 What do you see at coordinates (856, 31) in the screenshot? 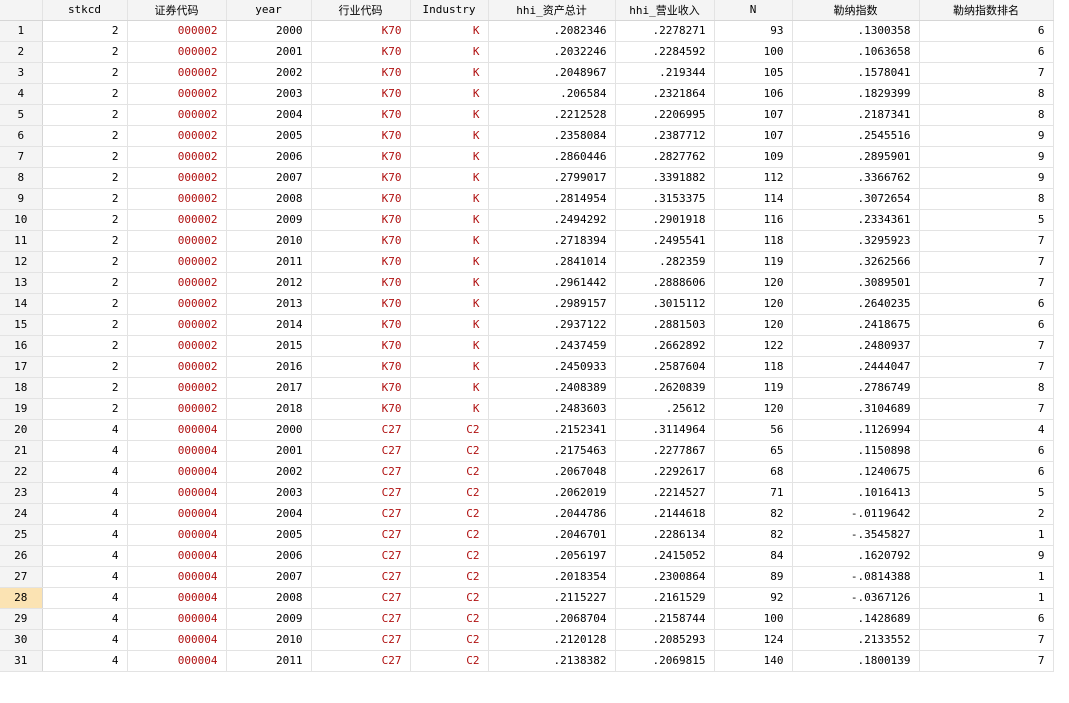
I see `lerner-index-cell: .1300358` at bounding box center [856, 31].